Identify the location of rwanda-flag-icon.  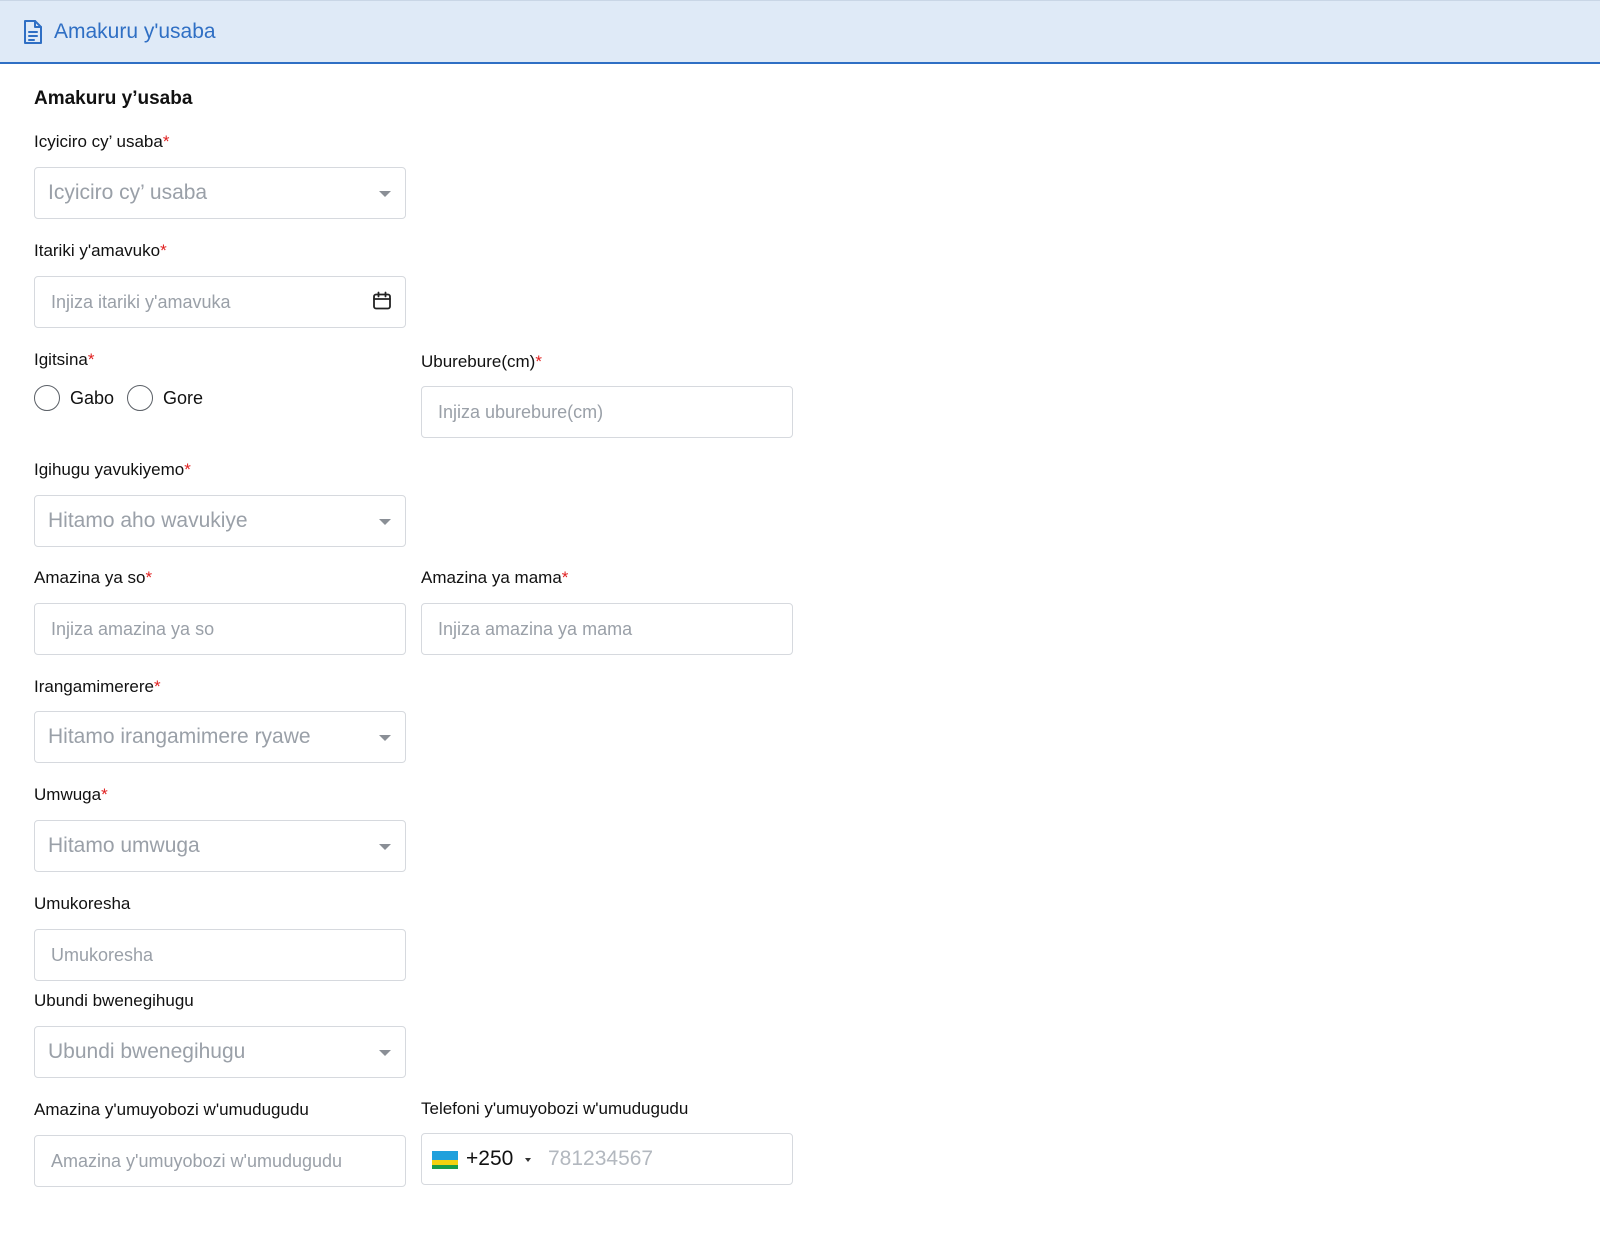
(445, 1160).